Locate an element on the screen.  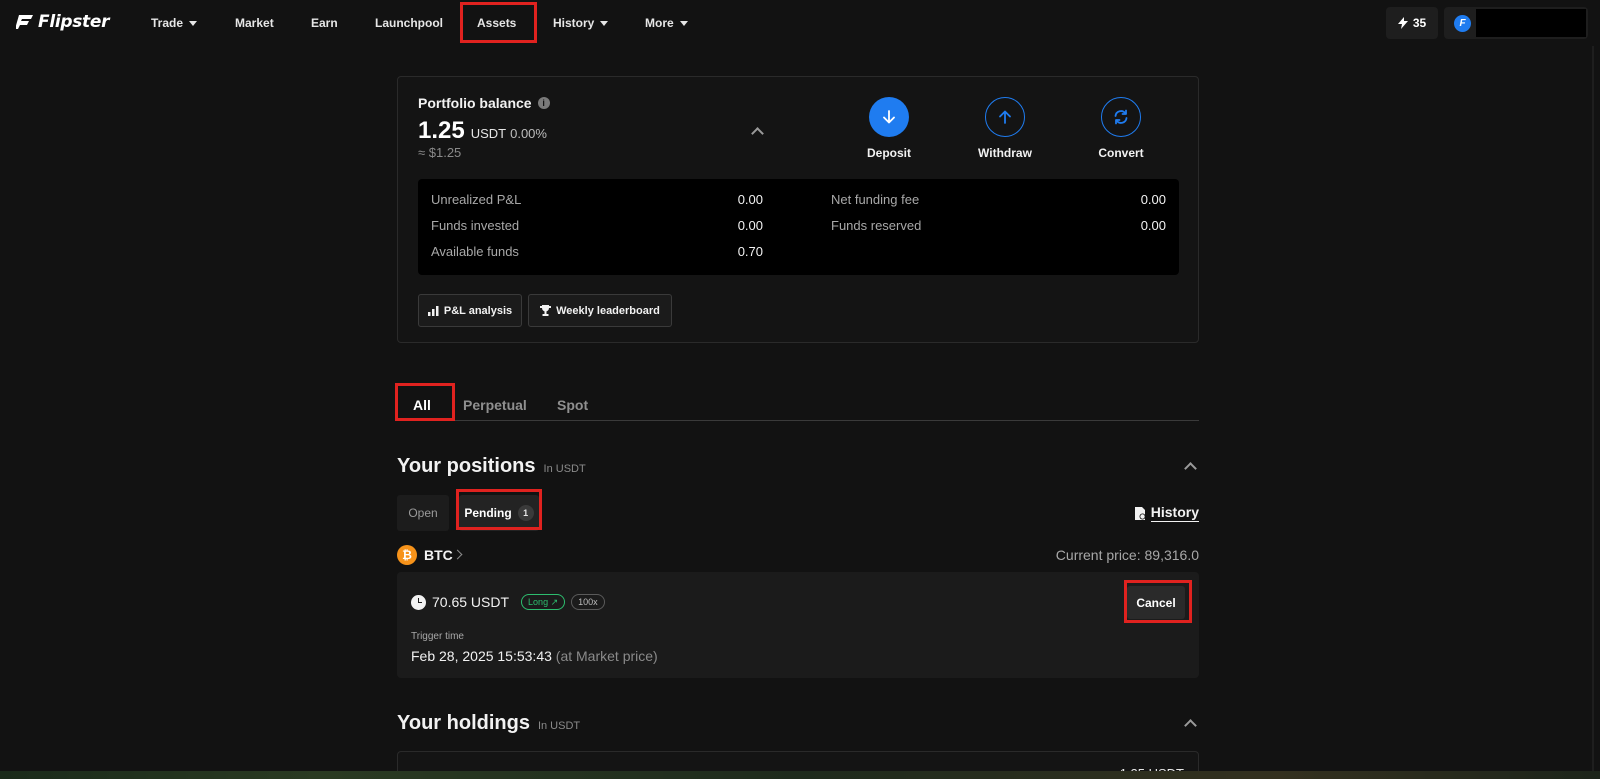
bar-chart-icon is located at coordinates (433, 310).